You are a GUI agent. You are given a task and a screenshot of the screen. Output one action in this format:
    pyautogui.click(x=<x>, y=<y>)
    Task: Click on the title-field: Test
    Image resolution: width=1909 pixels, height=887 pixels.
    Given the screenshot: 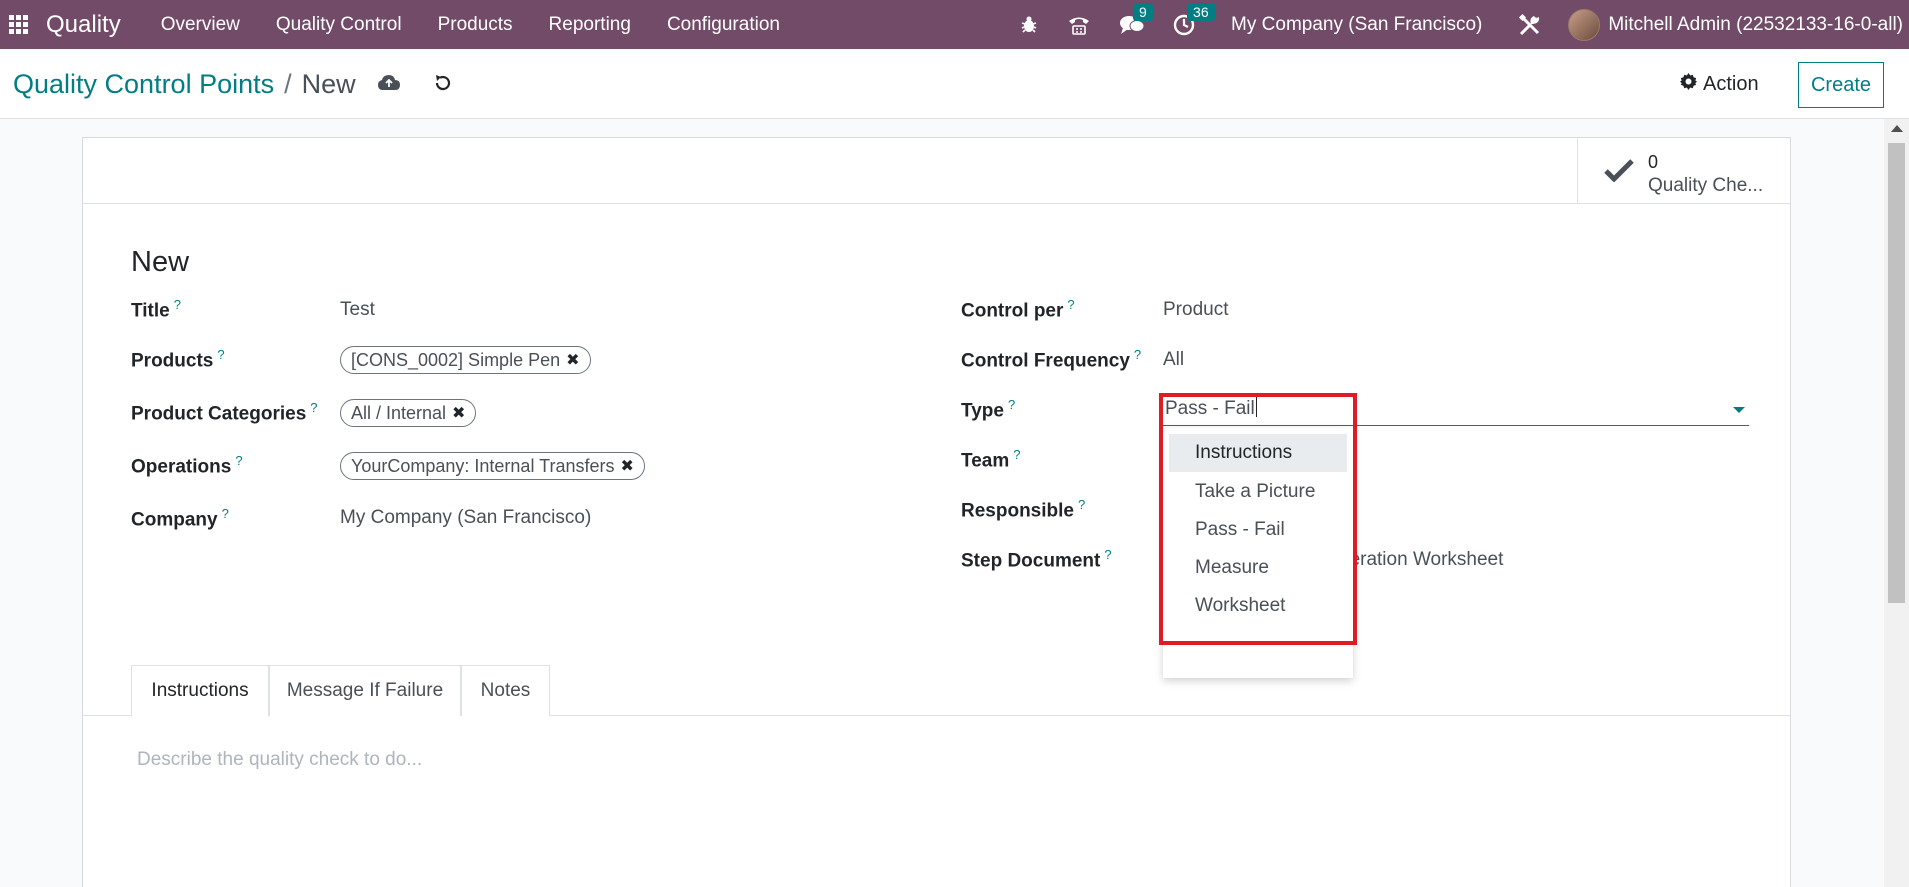 What is the action you would take?
    pyautogui.click(x=357, y=310)
    